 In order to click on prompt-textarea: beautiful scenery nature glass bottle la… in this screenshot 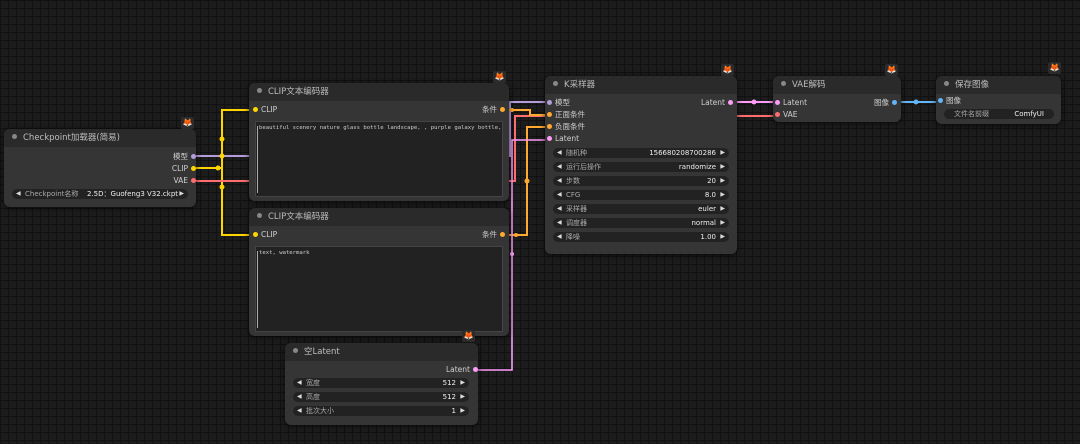, I will do `click(379, 159)`.